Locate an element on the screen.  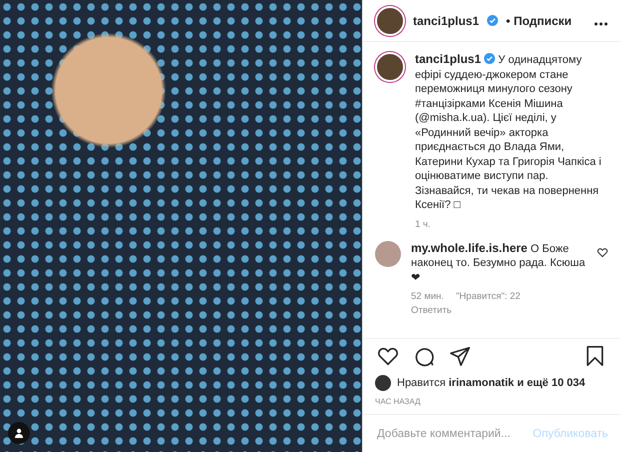
more-icon is located at coordinates (601, 24).